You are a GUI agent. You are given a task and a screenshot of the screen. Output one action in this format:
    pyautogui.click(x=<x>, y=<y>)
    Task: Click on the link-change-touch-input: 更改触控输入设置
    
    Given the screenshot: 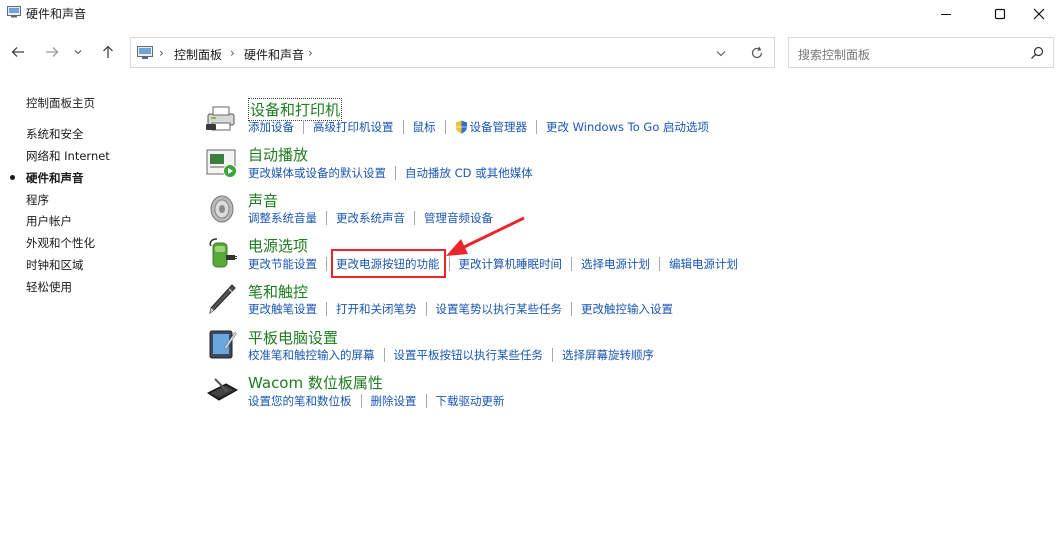 What is the action you would take?
    pyautogui.click(x=627, y=309)
    